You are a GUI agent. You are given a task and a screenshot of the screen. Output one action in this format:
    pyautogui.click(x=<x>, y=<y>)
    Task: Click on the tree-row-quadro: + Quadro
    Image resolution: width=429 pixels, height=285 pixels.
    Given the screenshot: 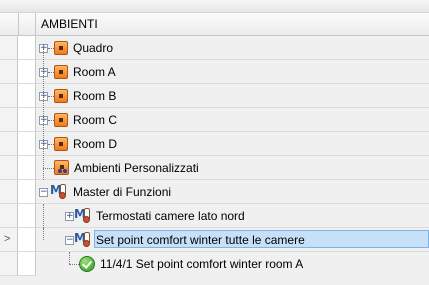 What is the action you would take?
    pyautogui.click(x=232, y=48)
    